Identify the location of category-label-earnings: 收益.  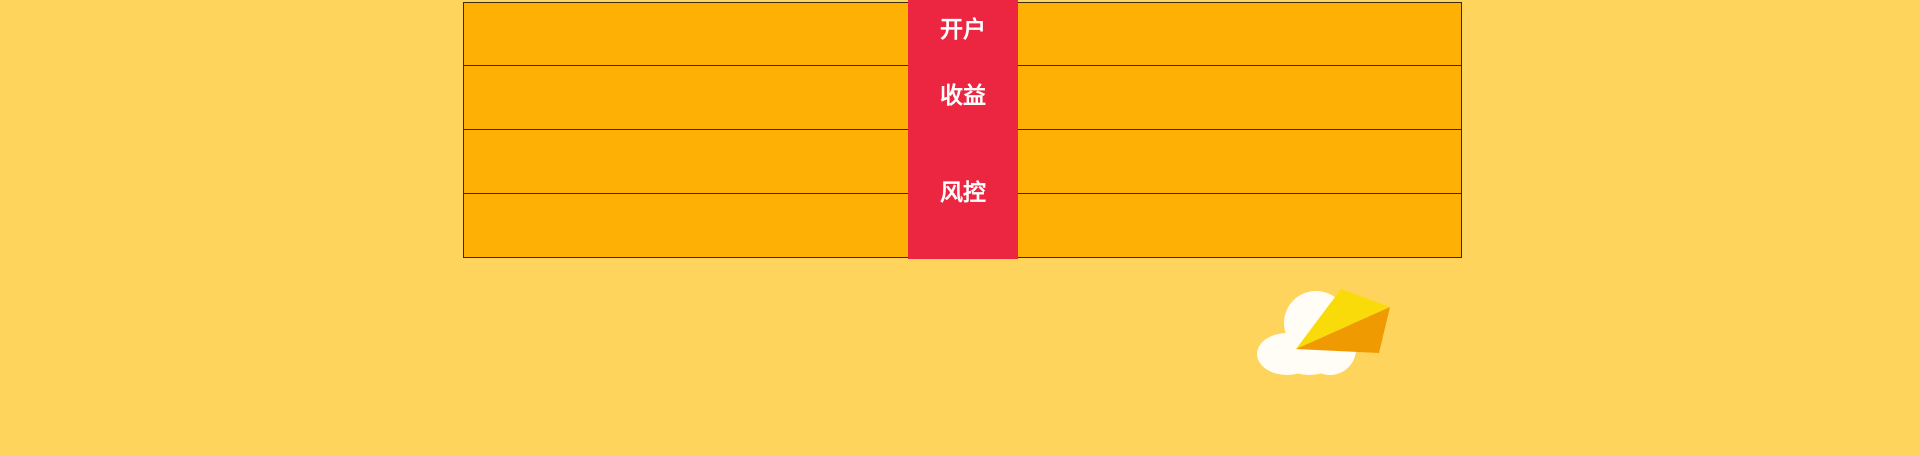
(963, 96).